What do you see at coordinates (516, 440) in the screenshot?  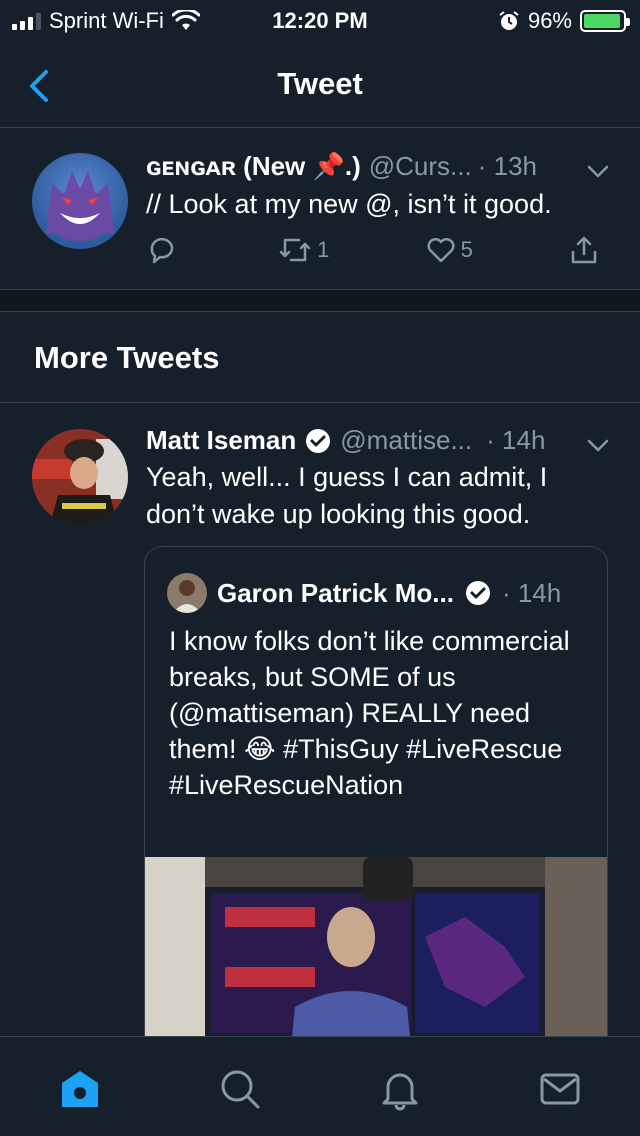 I see `tweet-time: · 14h` at bounding box center [516, 440].